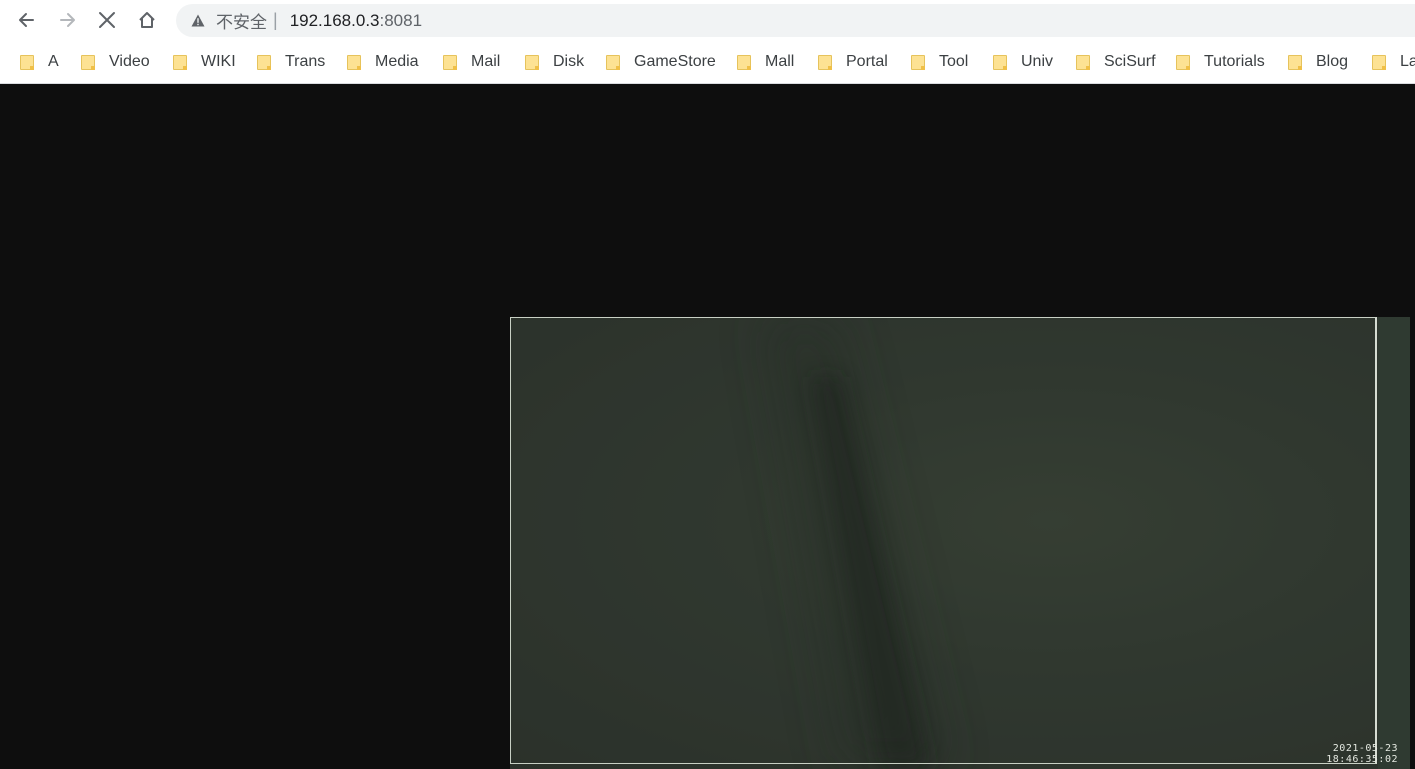 This screenshot has height=769, width=1415. I want to click on camera-timestamp: 2021-05-23 18:46:35:02, so click(1362, 754).